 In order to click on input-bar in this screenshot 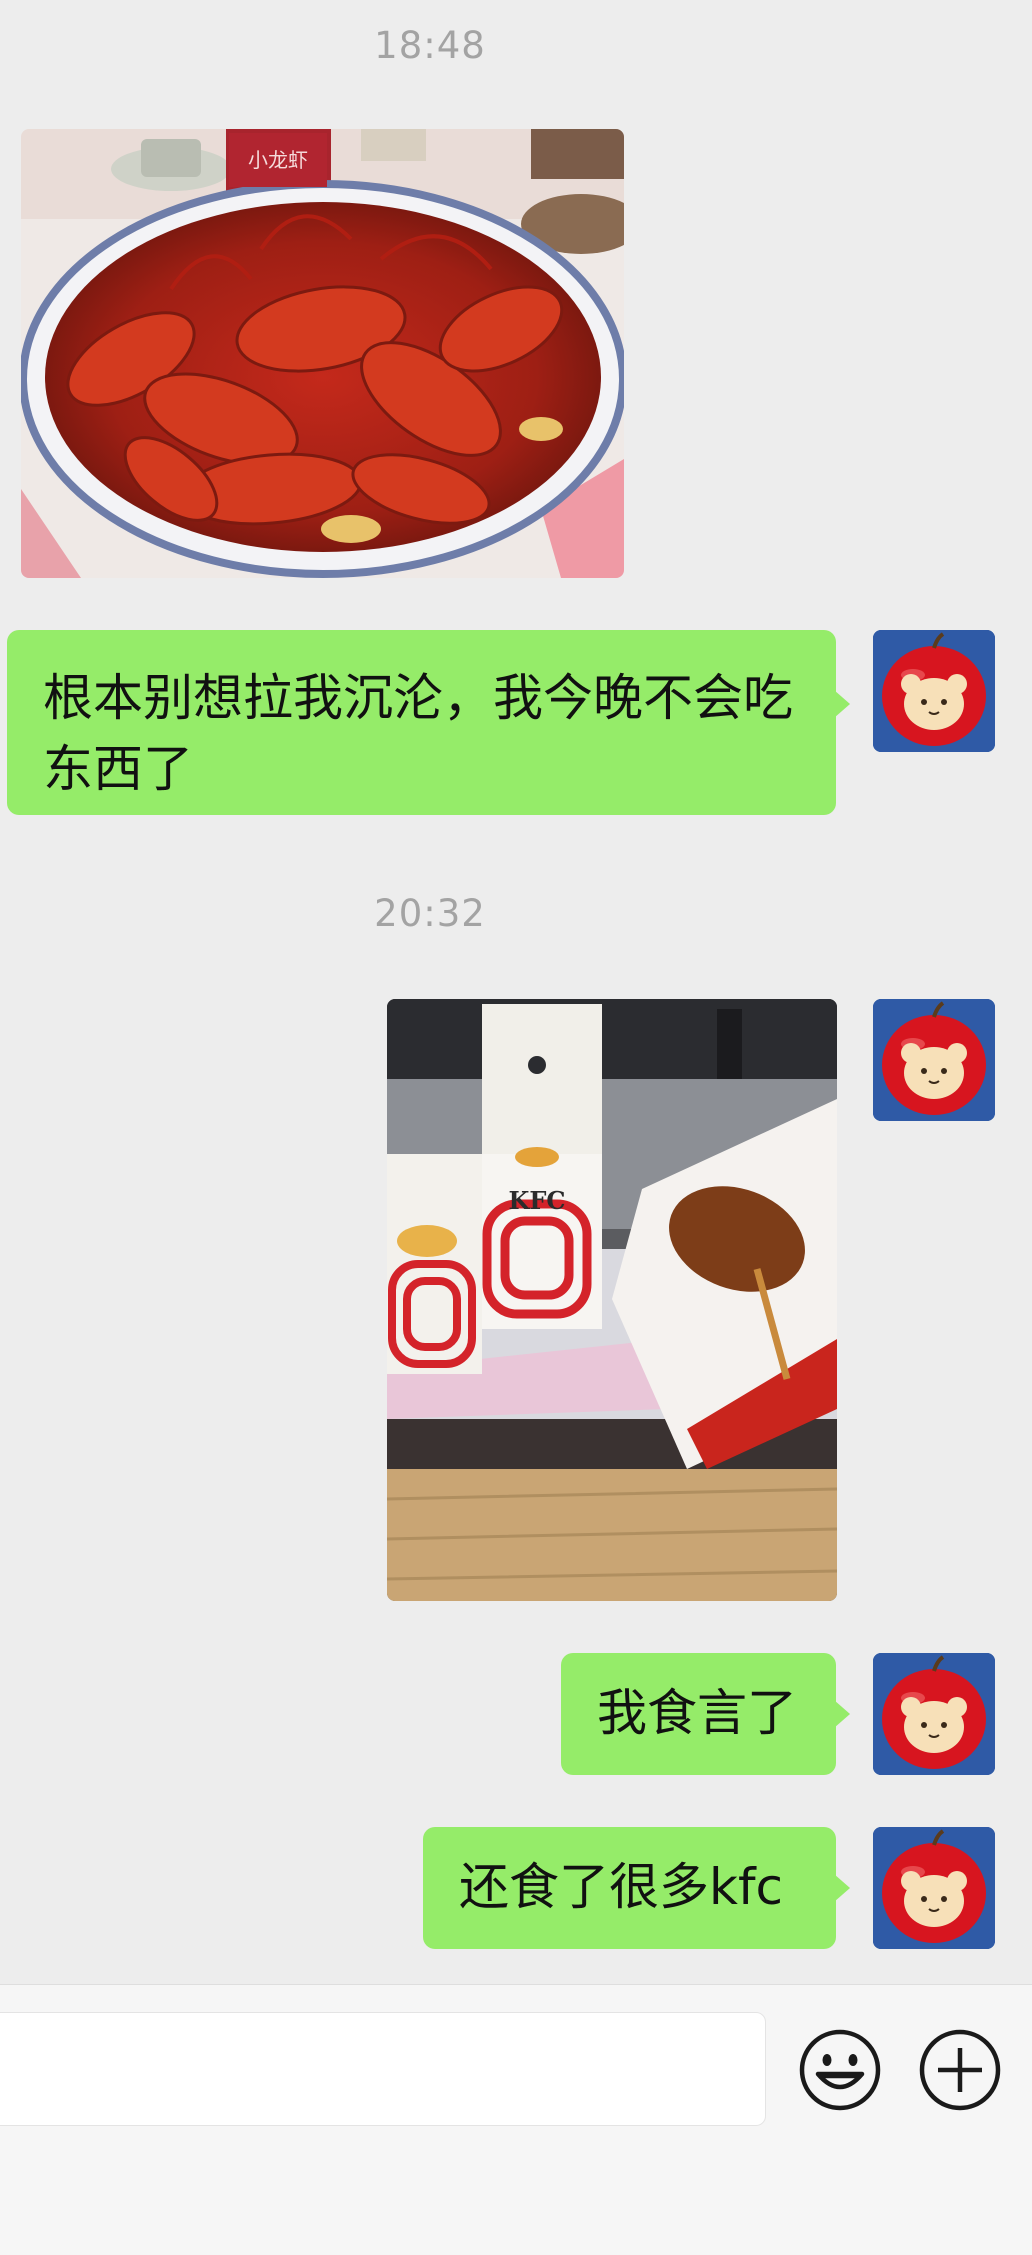, I will do `click(516, 2119)`.